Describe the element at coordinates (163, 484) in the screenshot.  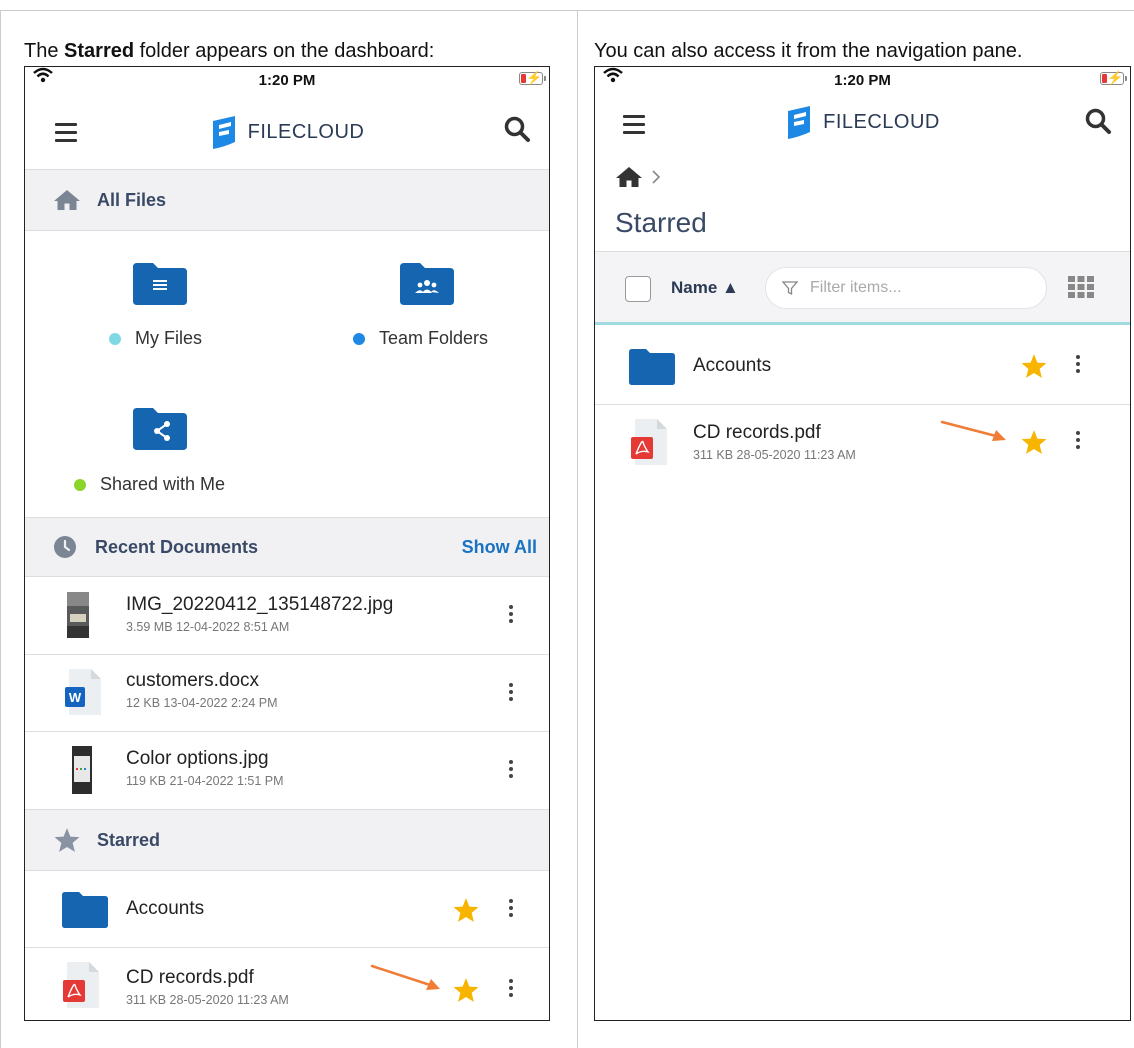
I see `shared-text: Shared with Me` at that location.